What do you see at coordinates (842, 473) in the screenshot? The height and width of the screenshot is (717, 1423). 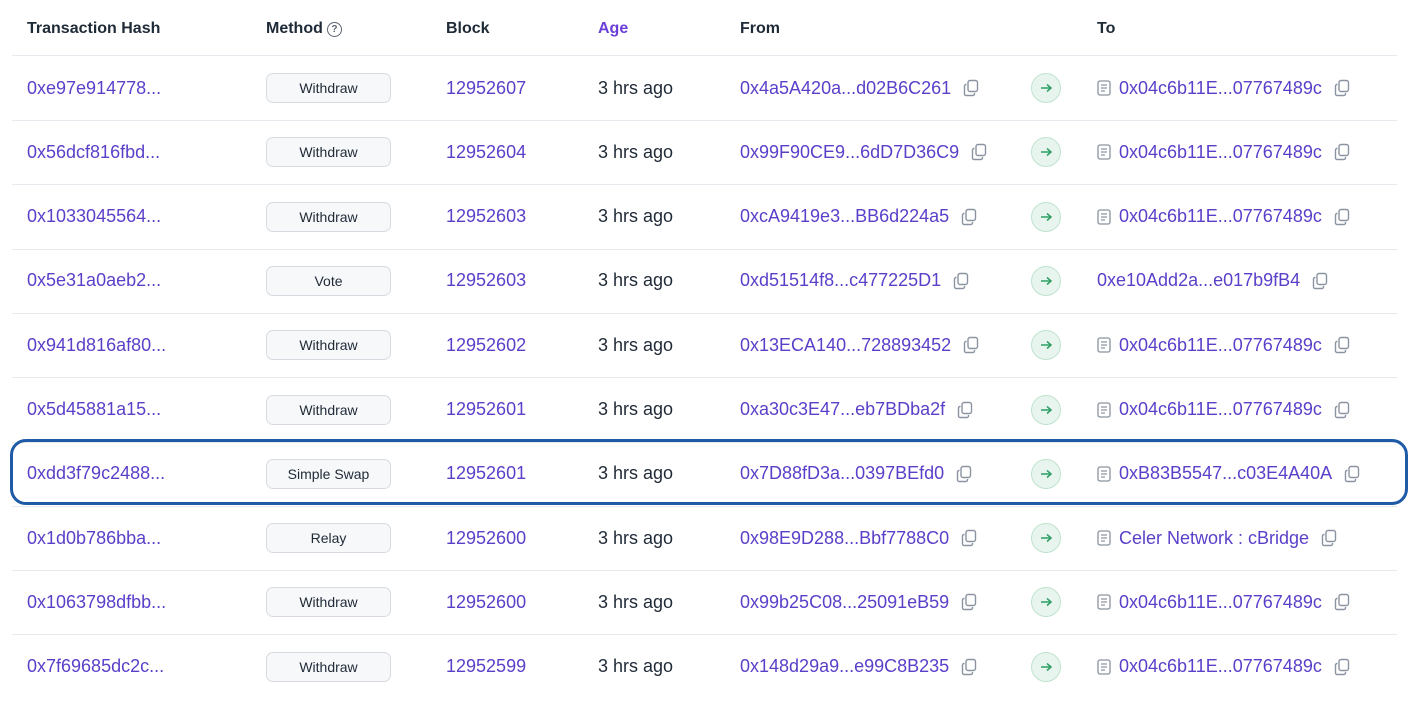 I see `from-address-link: 0x7D88fD3a...0397BEfd0` at bounding box center [842, 473].